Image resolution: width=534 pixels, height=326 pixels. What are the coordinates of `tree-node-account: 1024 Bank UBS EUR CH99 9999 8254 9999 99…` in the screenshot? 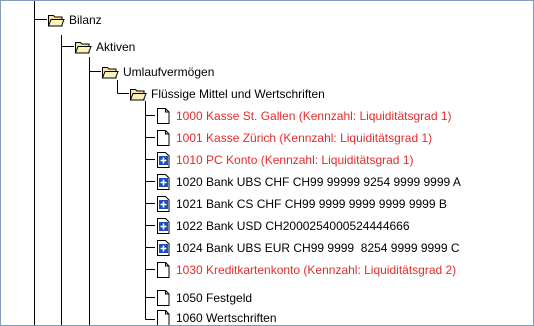 It's located at (307, 248).